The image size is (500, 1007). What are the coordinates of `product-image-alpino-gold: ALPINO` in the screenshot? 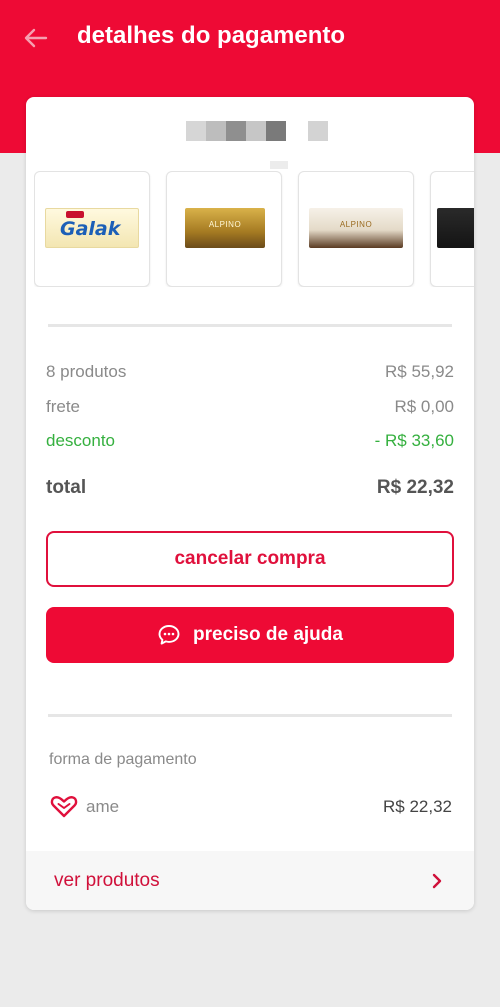 It's located at (225, 228).